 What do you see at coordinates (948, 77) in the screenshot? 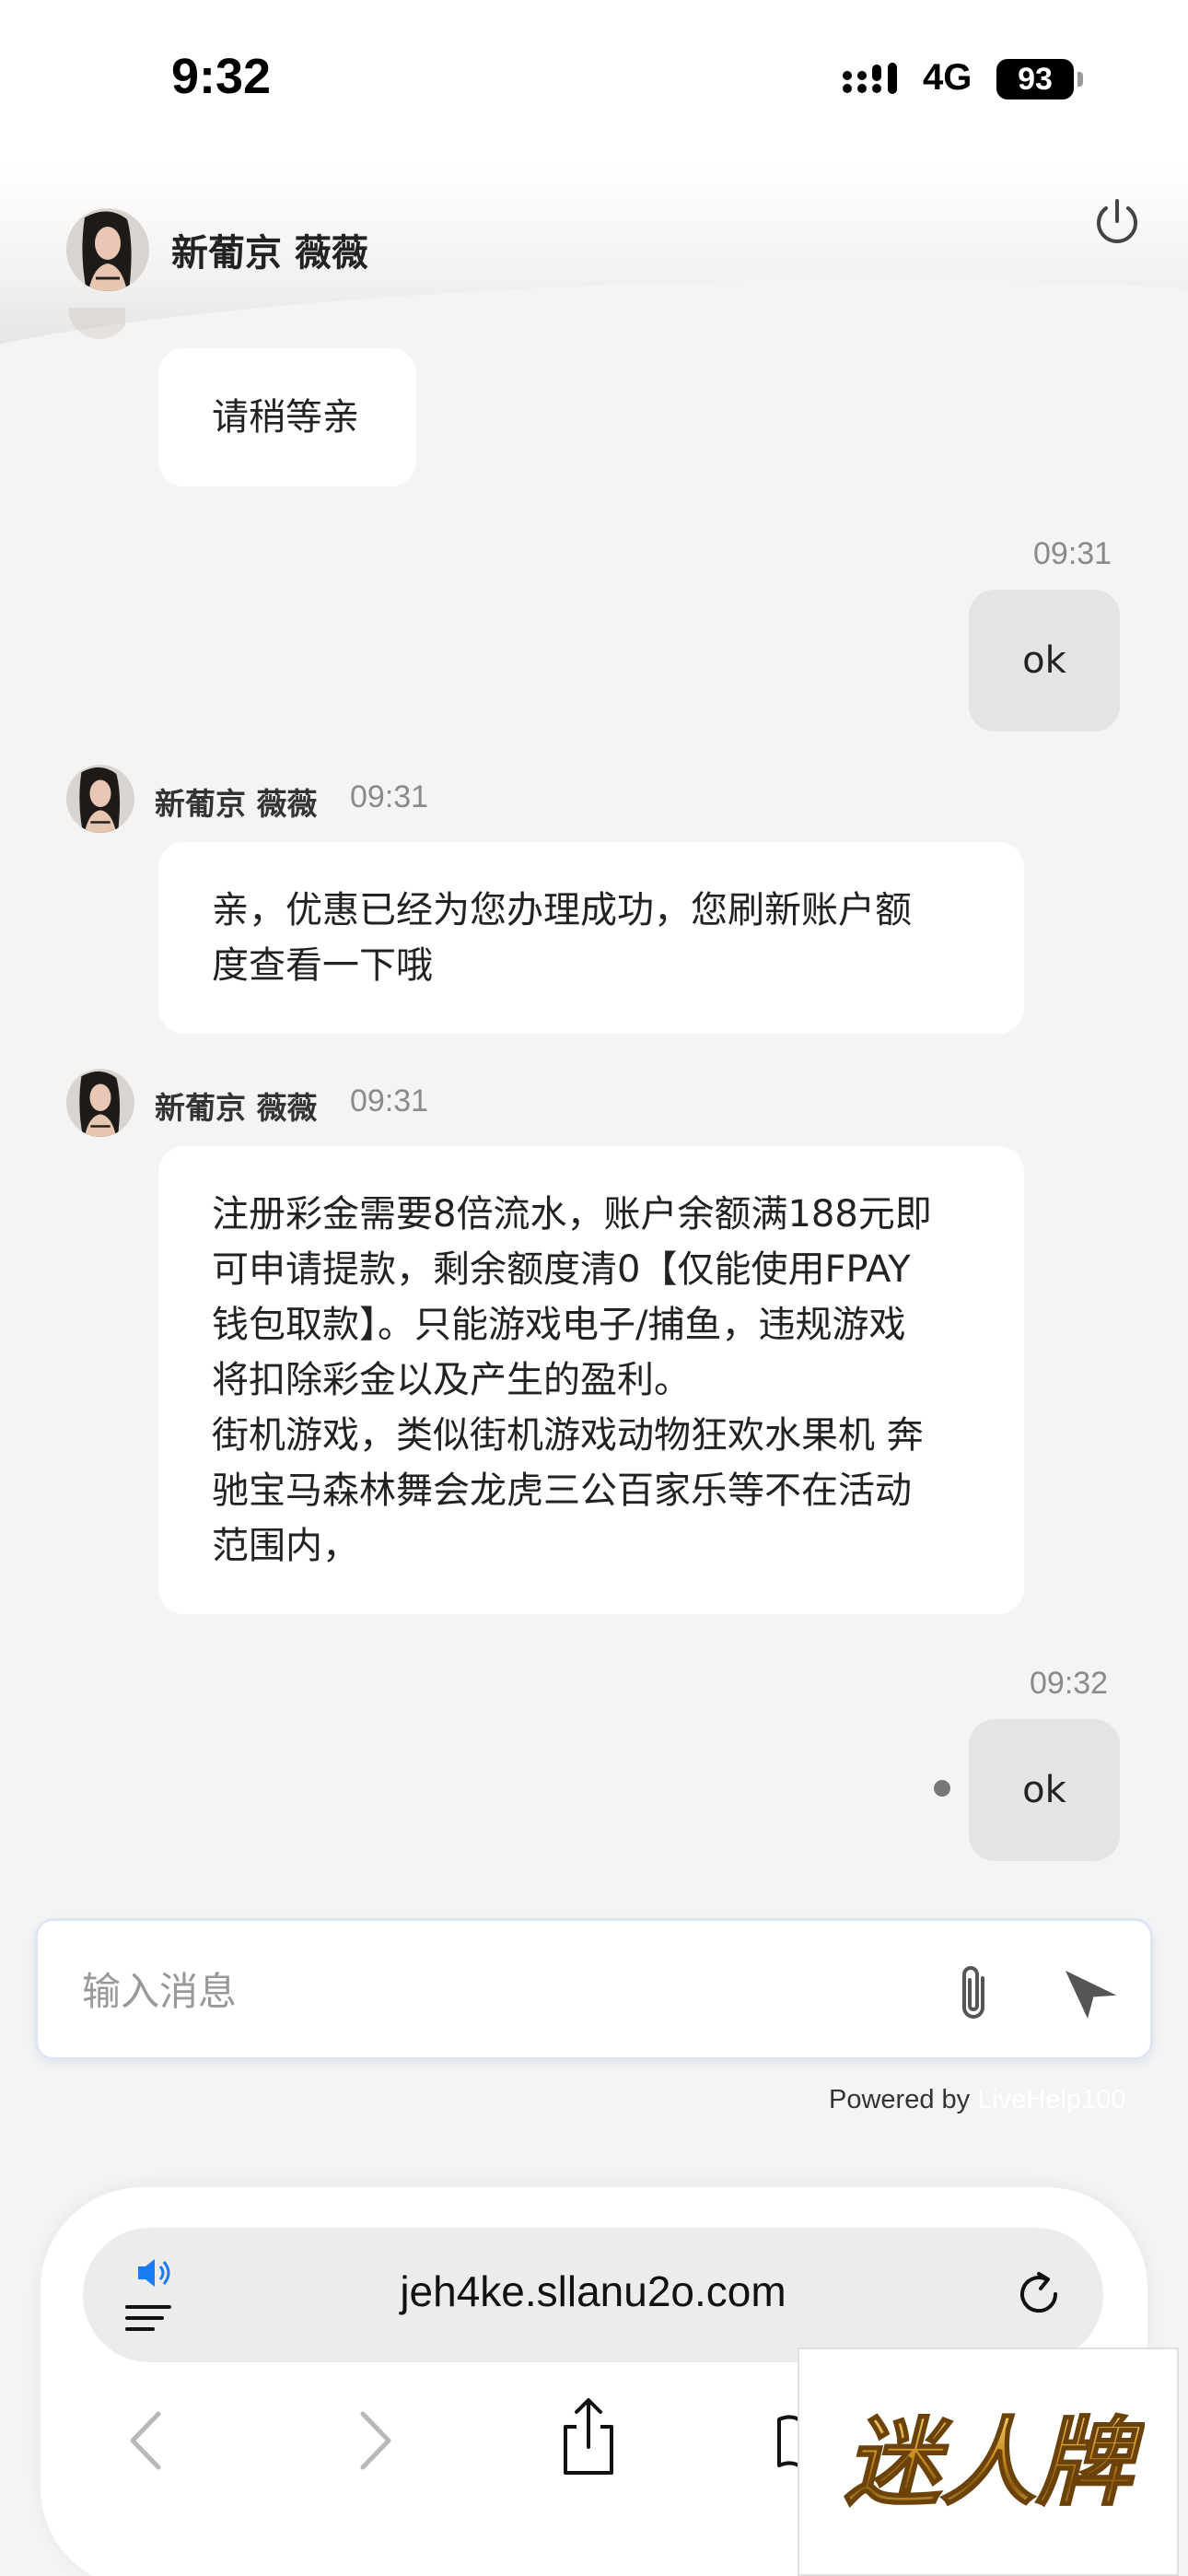
I see `network-type: 4G` at bounding box center [948, 77].